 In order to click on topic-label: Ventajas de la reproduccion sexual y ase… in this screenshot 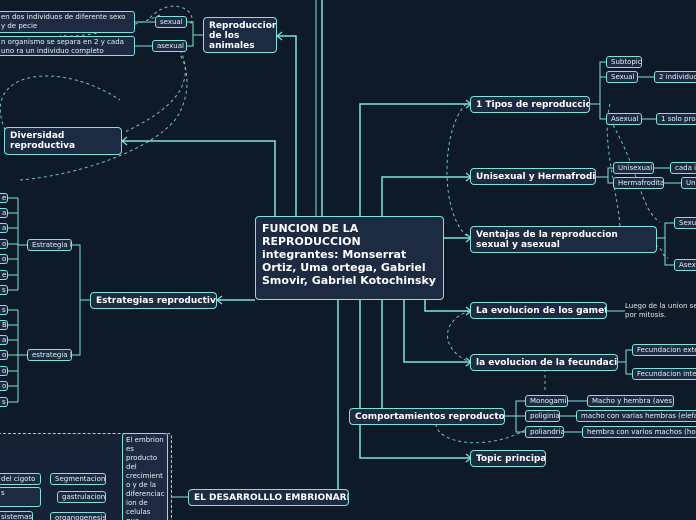, I will do `click(547, 240)`.